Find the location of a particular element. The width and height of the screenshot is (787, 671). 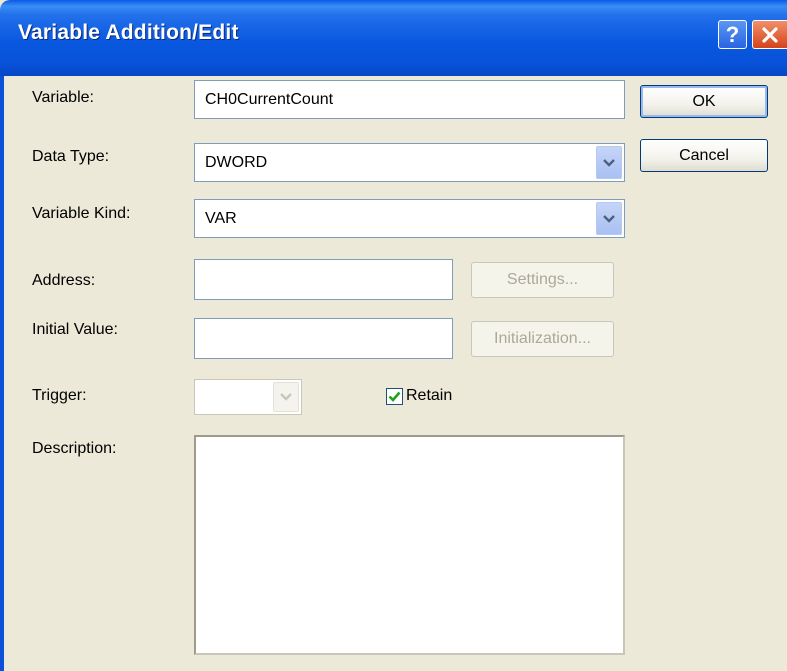

initial-value-label: Initial Value: is located at coordinates (75, 329).